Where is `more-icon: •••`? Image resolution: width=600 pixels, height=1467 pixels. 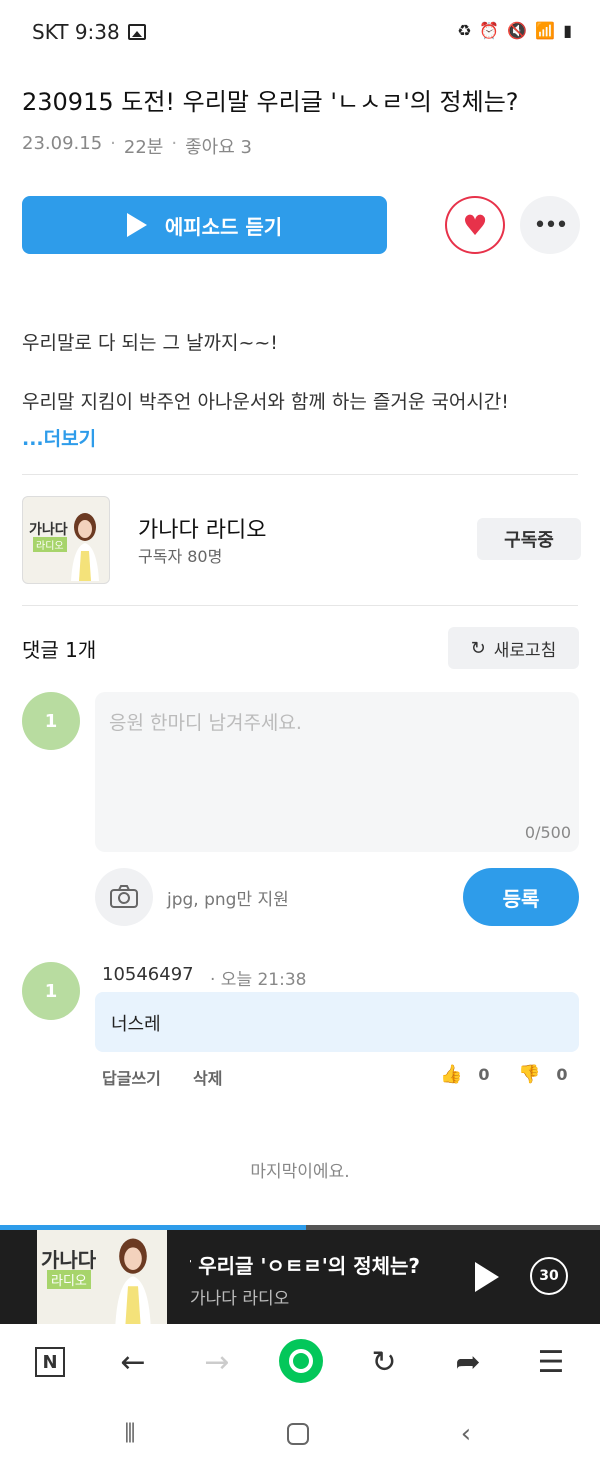
more-icon: ••• is located at coordinates (551, 225).